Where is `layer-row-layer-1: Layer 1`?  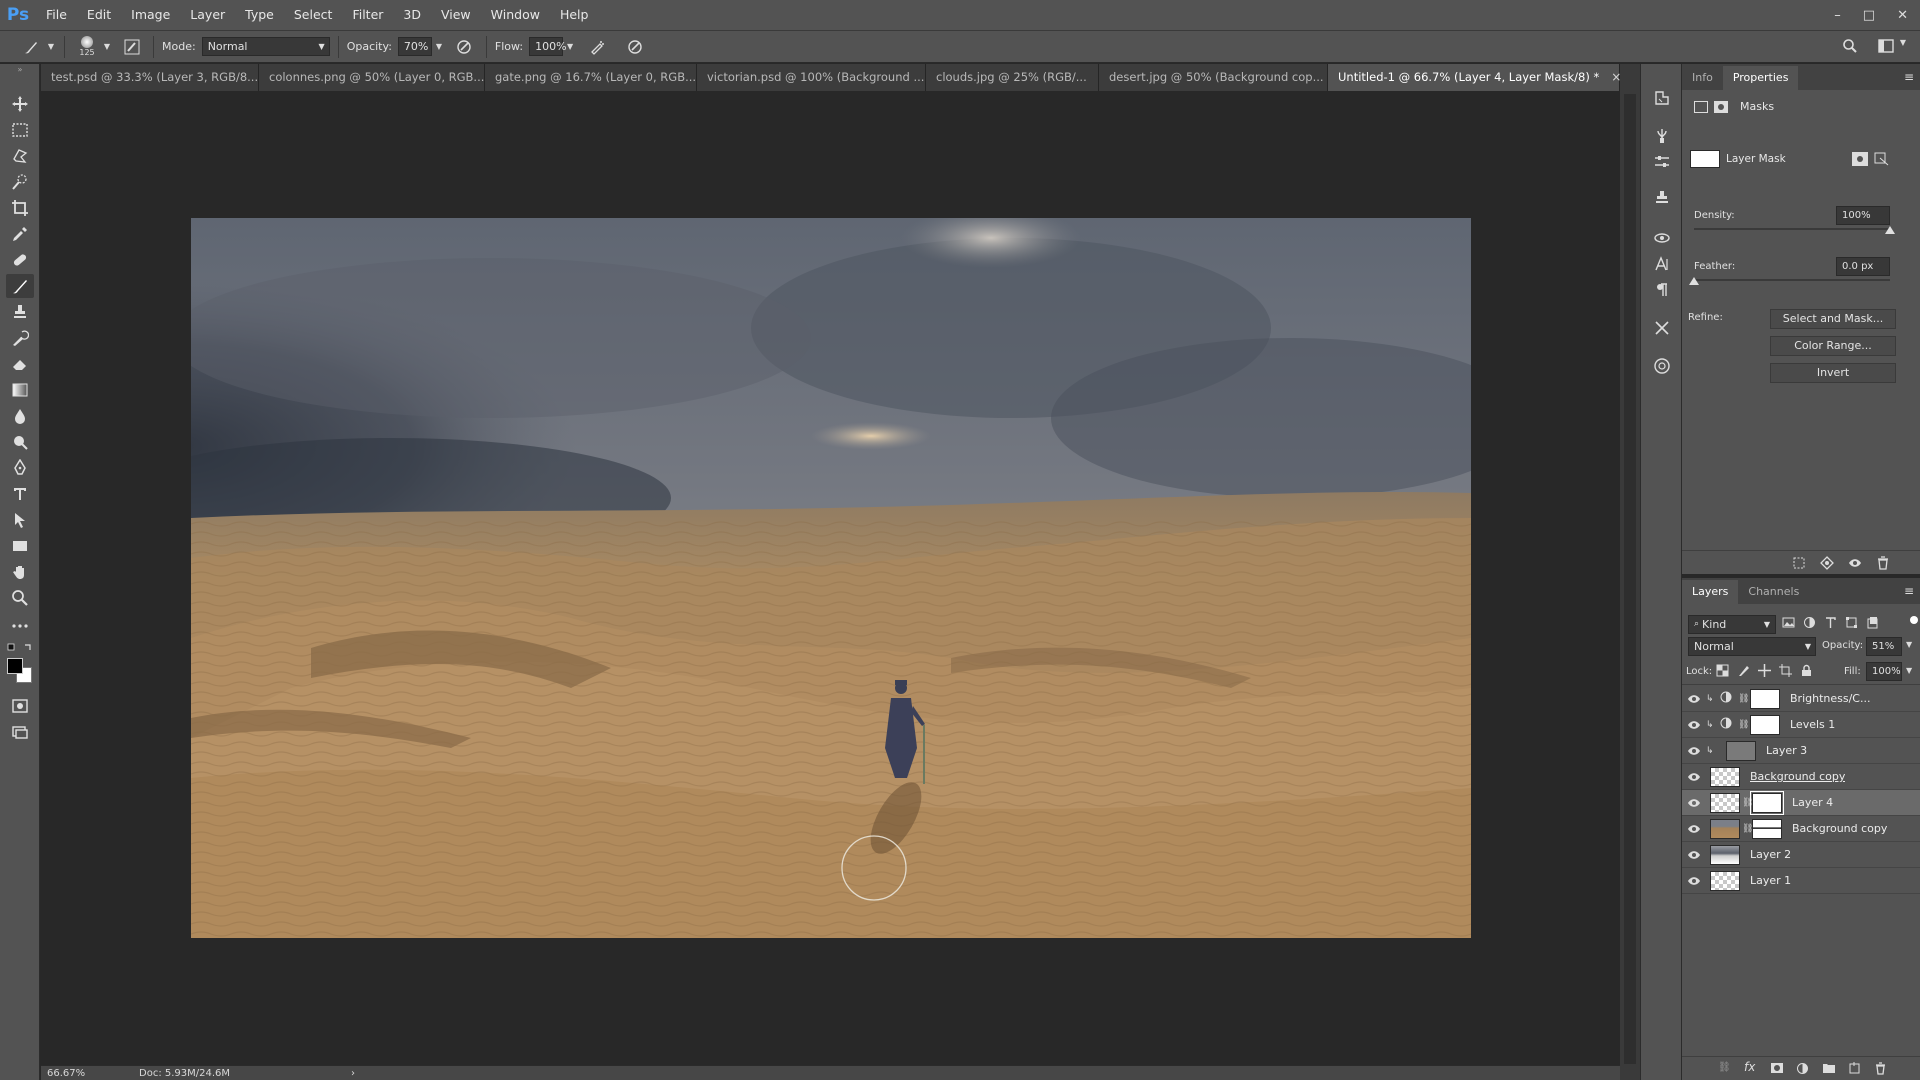 layer-row-layer-1: Layer 1 is located at coordinates (1801, 881).